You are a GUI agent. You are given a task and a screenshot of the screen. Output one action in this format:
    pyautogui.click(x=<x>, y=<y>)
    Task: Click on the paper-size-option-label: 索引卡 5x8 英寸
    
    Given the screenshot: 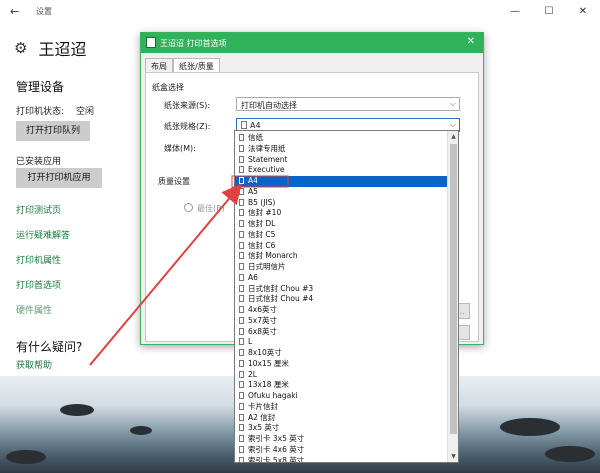 What is the action you would take?
    pyautogui.click(x=276, y=459)
    